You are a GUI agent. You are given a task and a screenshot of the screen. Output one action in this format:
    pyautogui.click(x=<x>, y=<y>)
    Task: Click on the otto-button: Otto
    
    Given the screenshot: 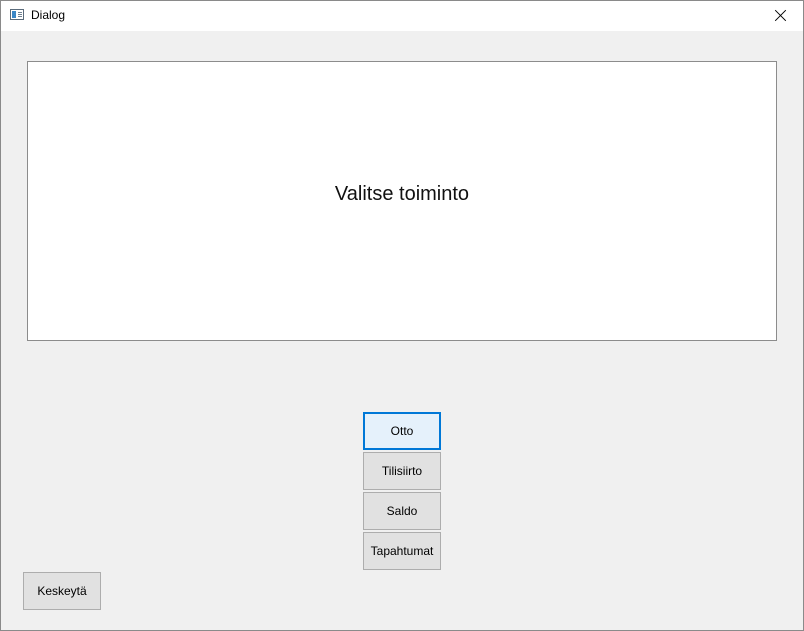 What is the action you would take?
    pyautogui.click(x=402, y=431)
    